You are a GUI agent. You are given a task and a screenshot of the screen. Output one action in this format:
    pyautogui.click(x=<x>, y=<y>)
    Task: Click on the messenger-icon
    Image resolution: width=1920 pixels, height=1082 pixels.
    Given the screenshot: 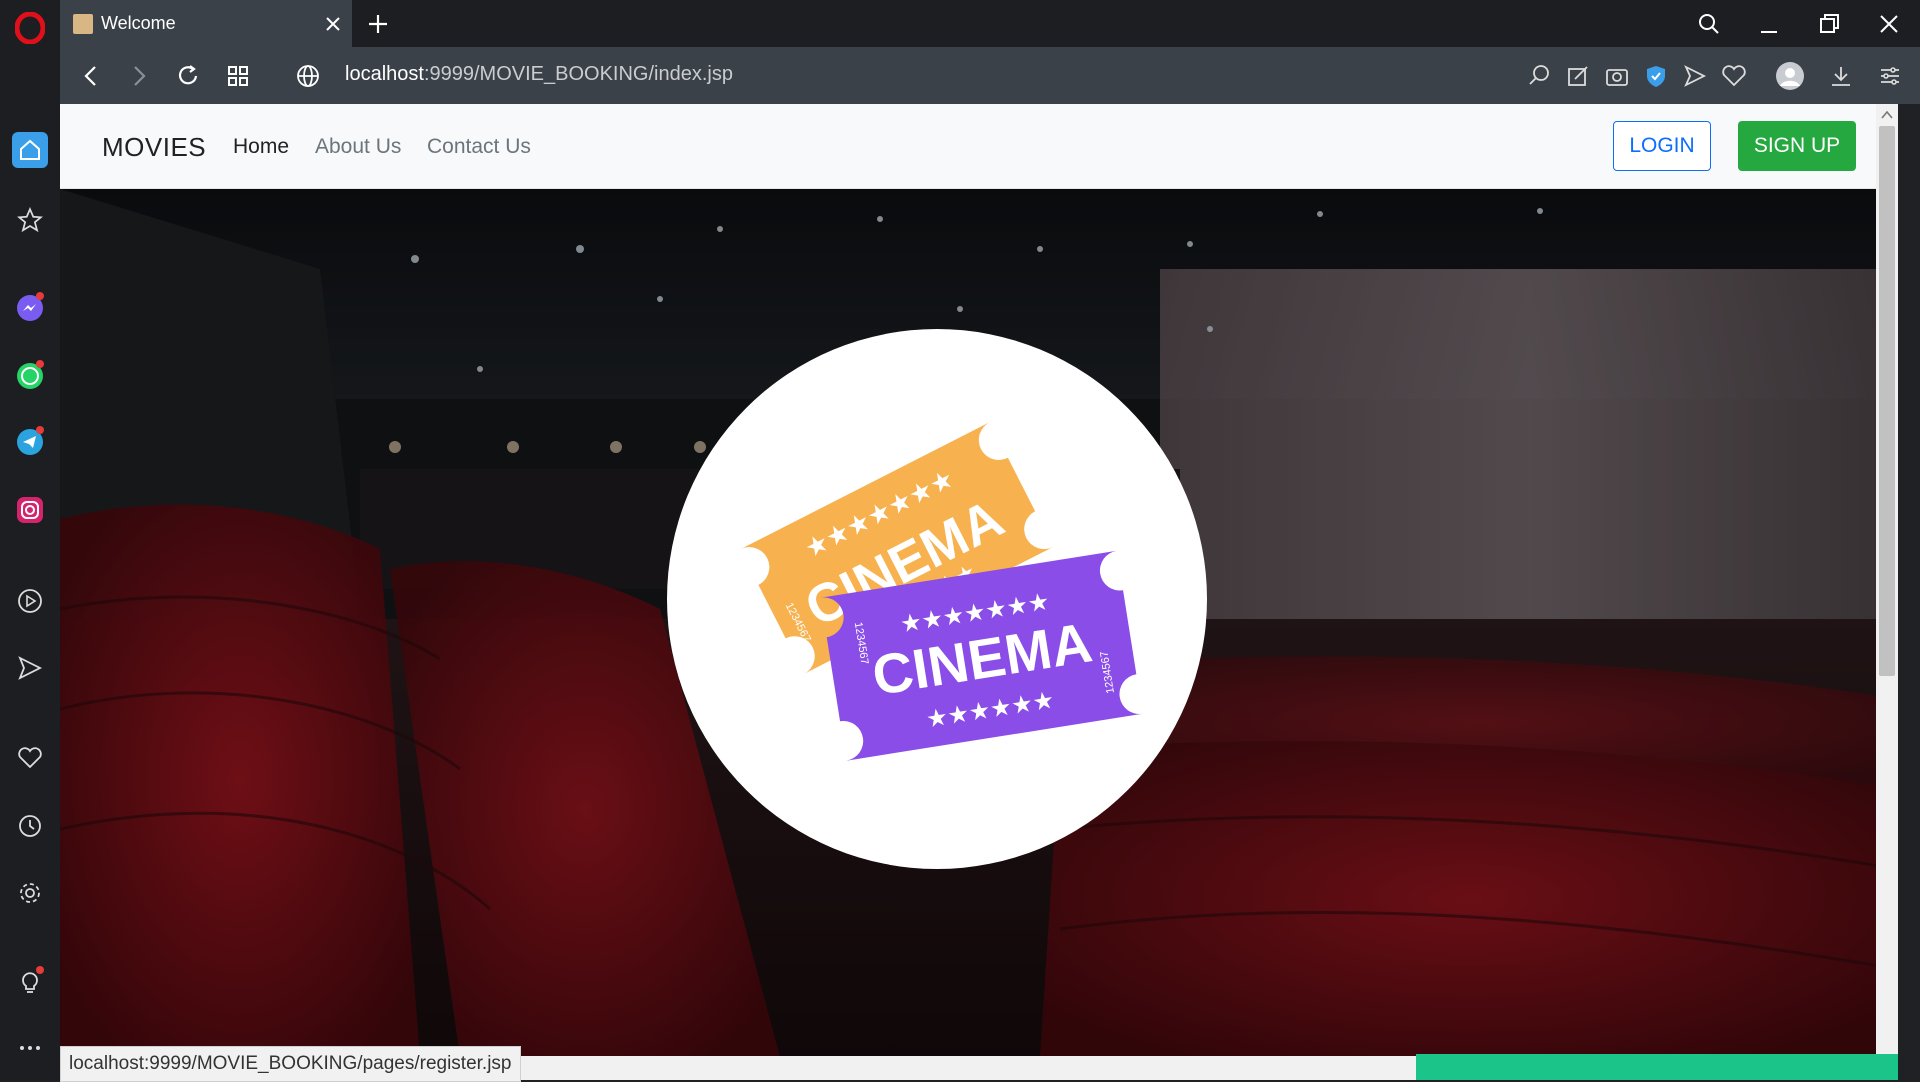 What is the action you would take?
    pyautogui.click(x=30, y=308)
    